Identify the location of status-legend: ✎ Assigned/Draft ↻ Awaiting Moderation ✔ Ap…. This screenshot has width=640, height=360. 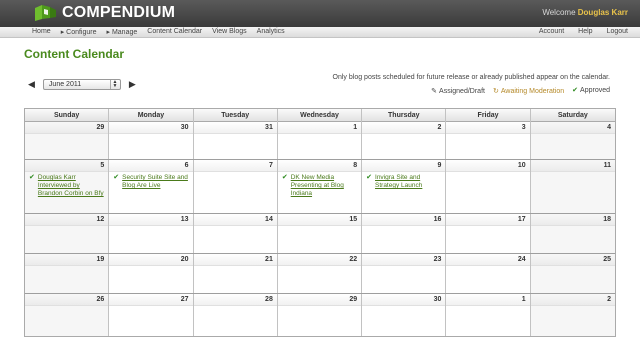
(520, 91).